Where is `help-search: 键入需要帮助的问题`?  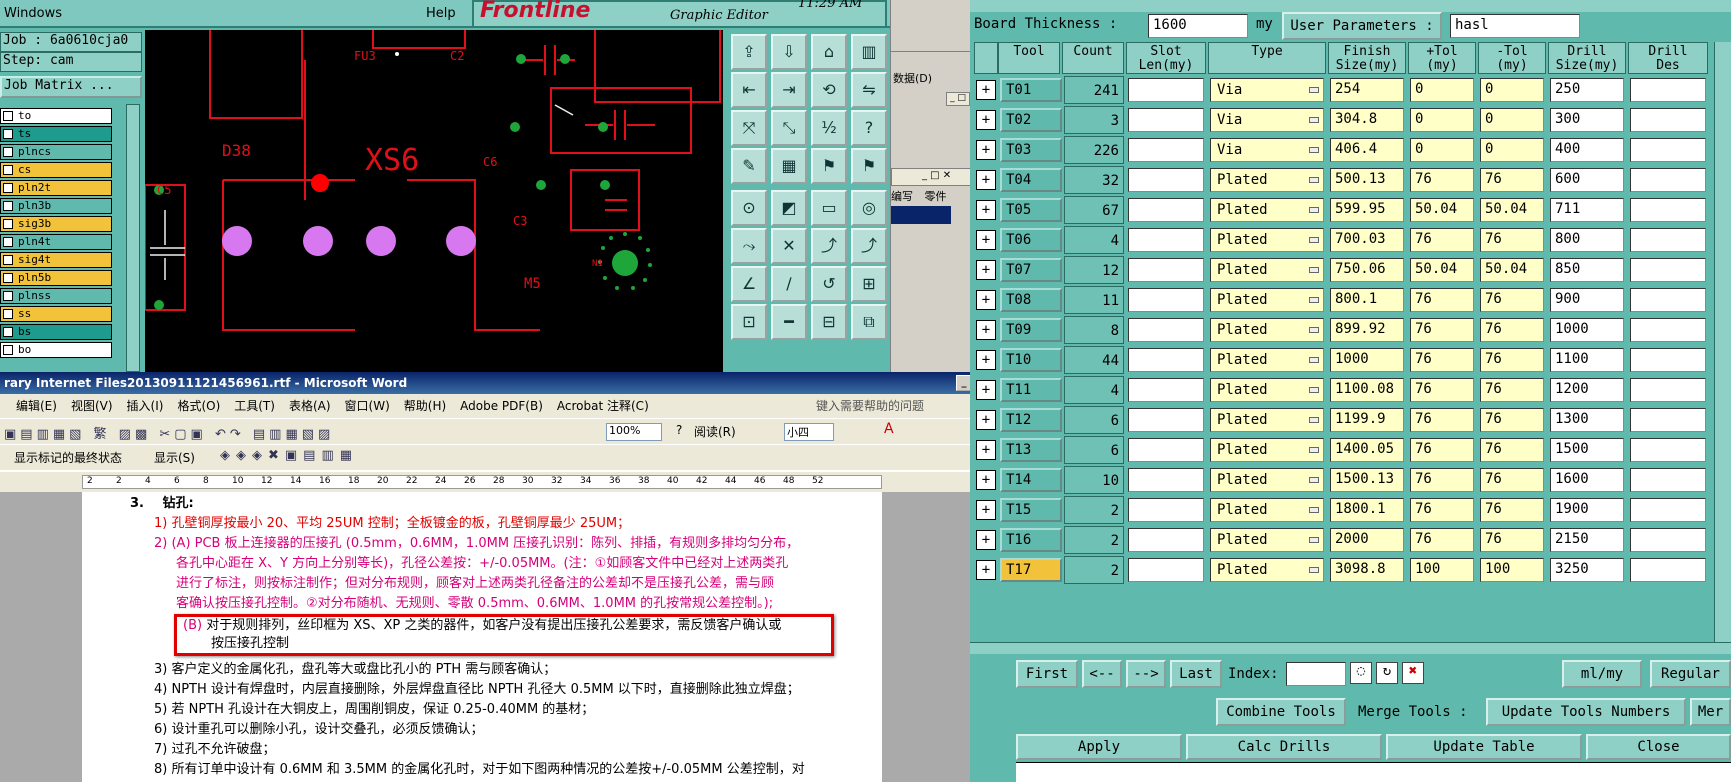 help-search: 键入需要帮助的问题 is located at coordinates (870, 406).